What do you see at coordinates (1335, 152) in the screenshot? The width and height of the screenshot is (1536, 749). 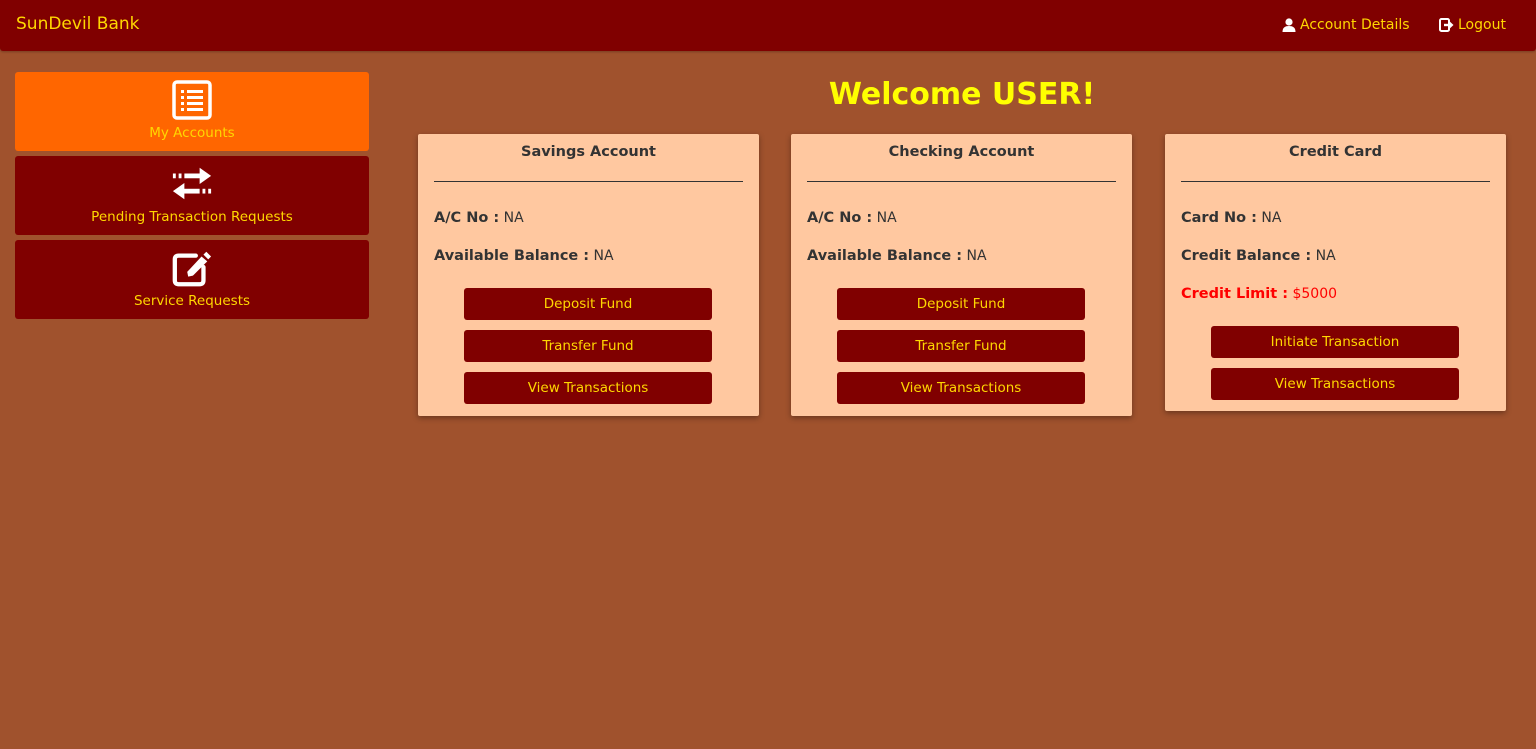 I see `card-title: Credit Card` at bounding box center [1335, 152].